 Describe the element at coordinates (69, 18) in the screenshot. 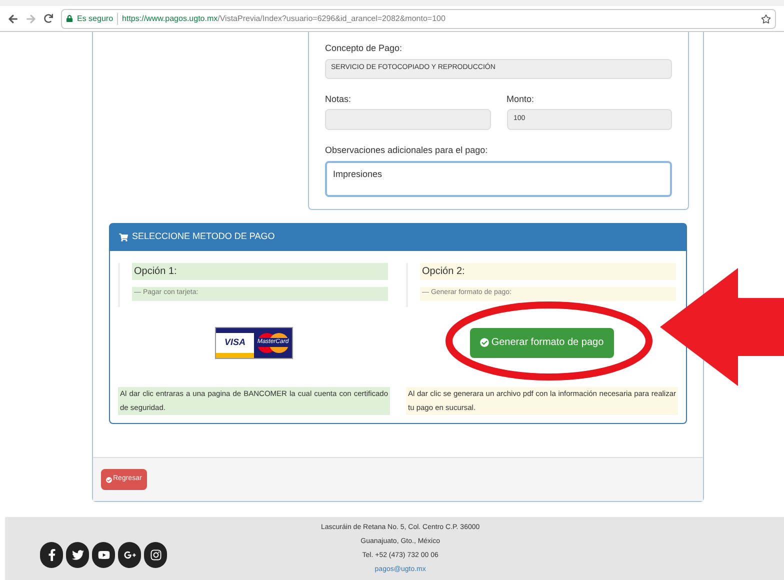

I see `lock-icon` at that location.